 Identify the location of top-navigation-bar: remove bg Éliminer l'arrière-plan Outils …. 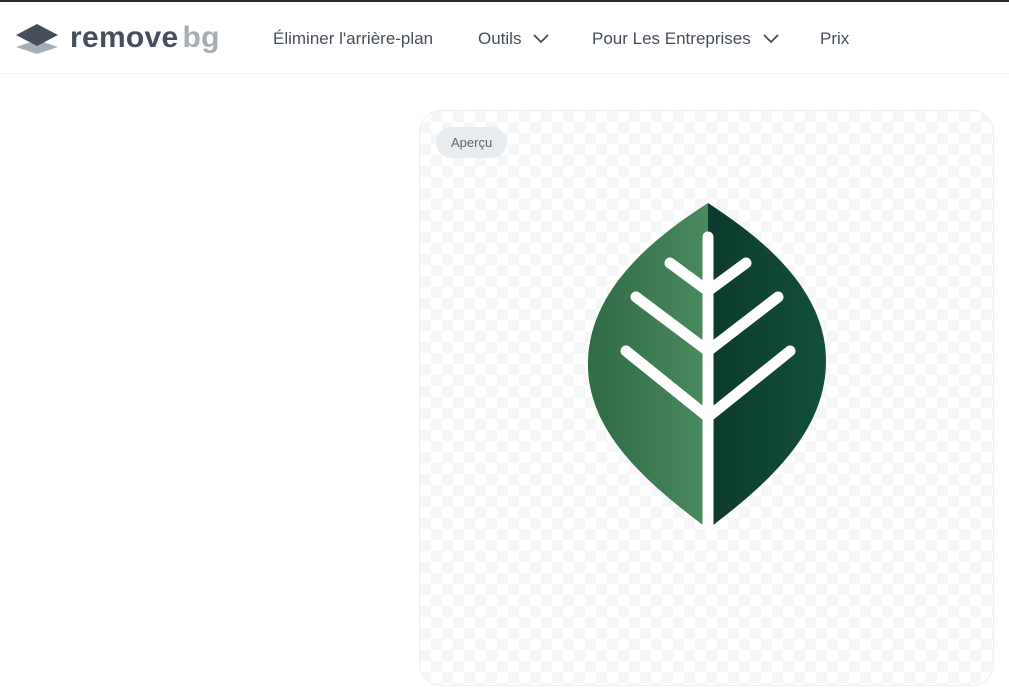
(504, 37).